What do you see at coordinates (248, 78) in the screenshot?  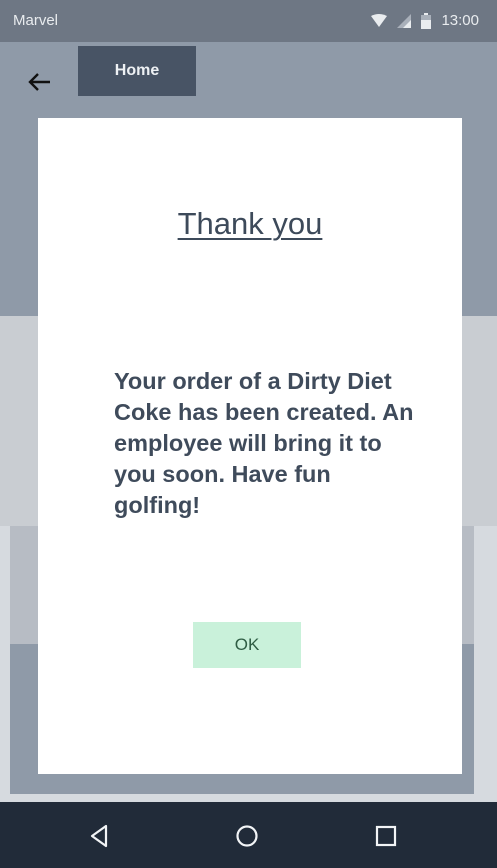 I see `app-header: Home` at bounding box center [248, 78].